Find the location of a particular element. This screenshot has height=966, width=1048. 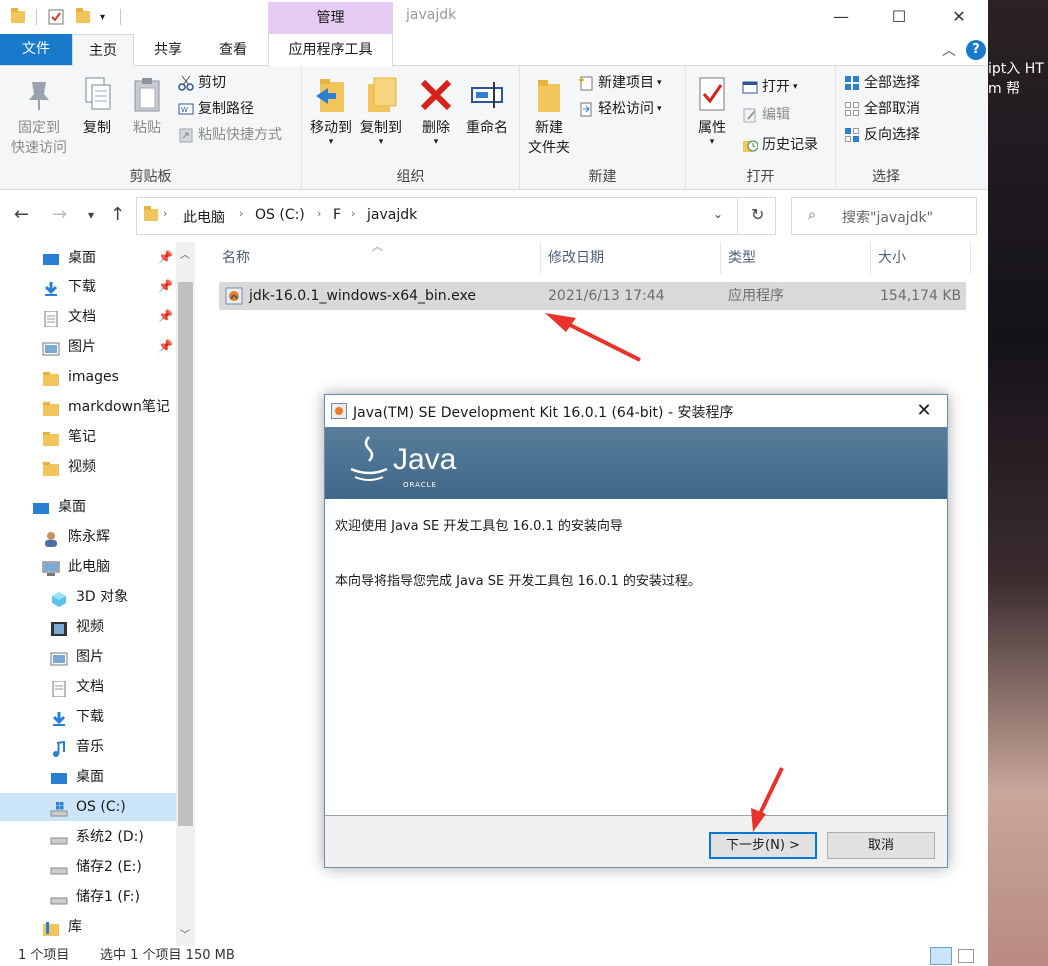

select-none-button: 全部取消 is located at coordinates (882, 109).